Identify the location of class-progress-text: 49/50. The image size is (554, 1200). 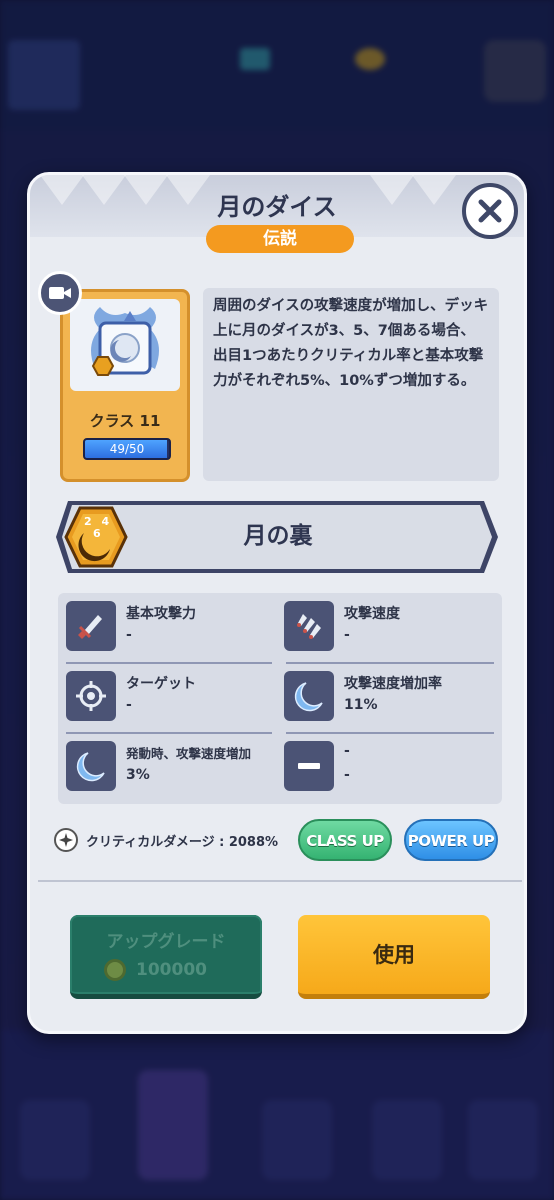
(127, 449).